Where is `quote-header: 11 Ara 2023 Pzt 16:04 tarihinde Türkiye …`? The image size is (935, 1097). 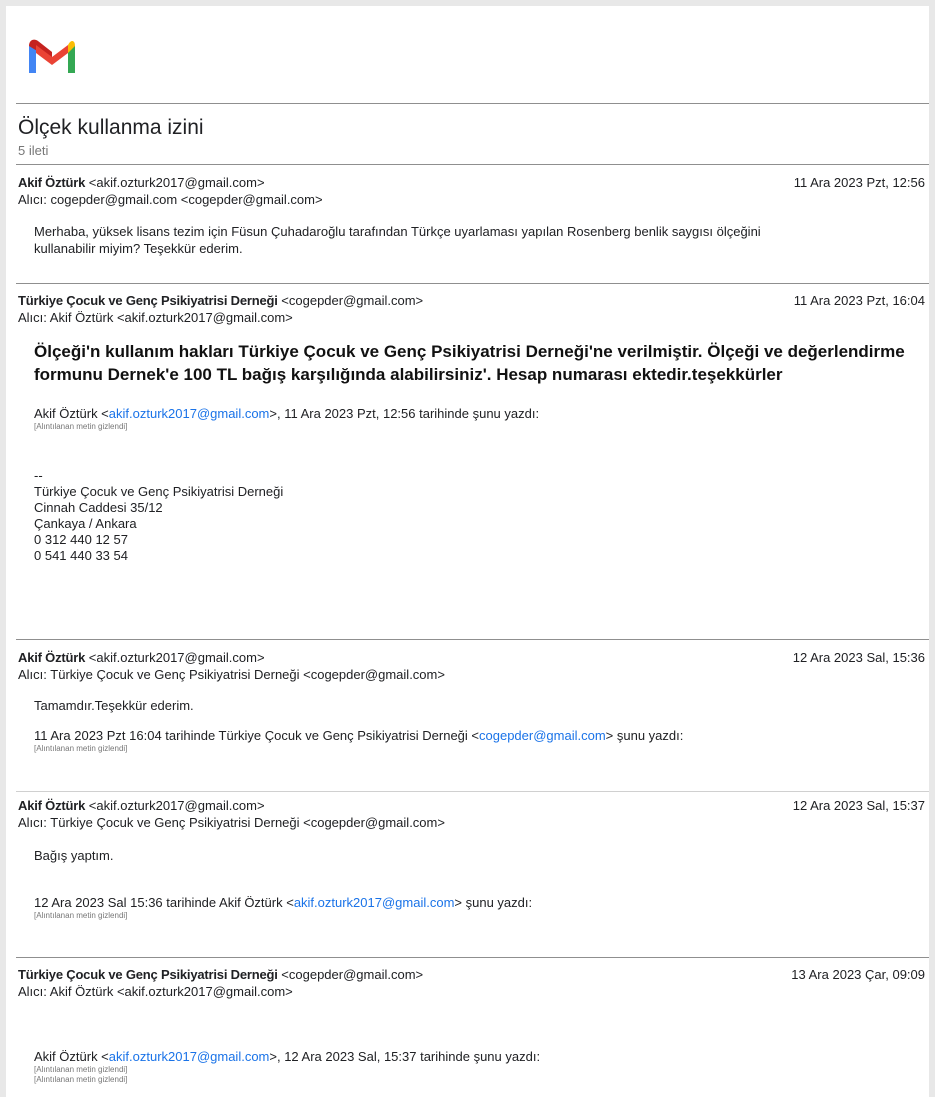 quote-header: 11 Ara 2023 Pzt 16:04 tarihinde Türkiye … is located at coordinates (481, 735).